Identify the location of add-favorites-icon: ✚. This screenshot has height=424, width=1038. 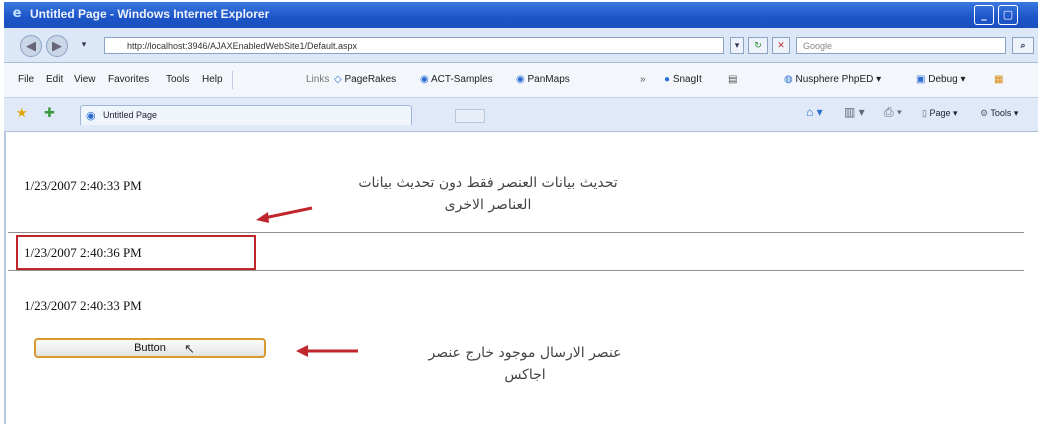
(49, 113).